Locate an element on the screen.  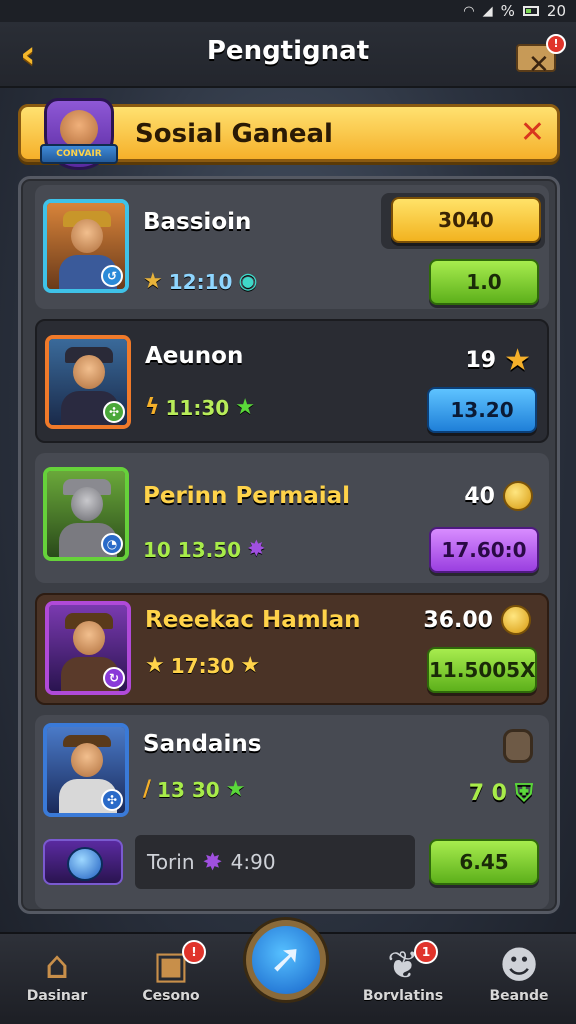
center-action-button: ➚ is located at coordinates (286, 960).